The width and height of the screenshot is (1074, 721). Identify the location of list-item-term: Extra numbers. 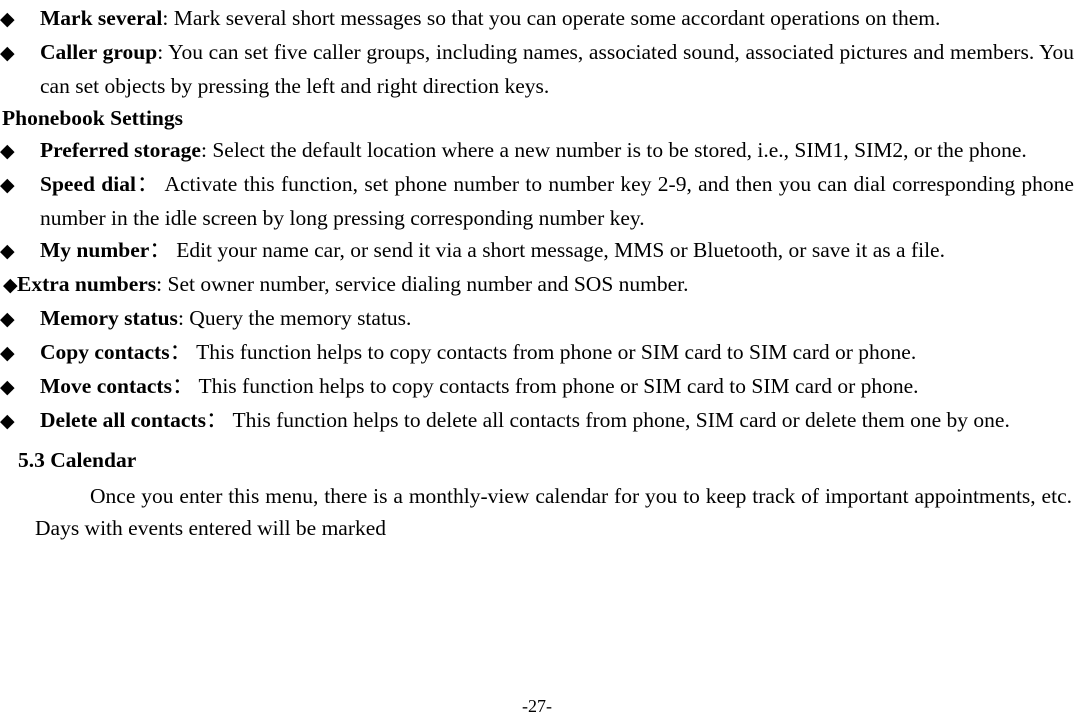
(87, 284).